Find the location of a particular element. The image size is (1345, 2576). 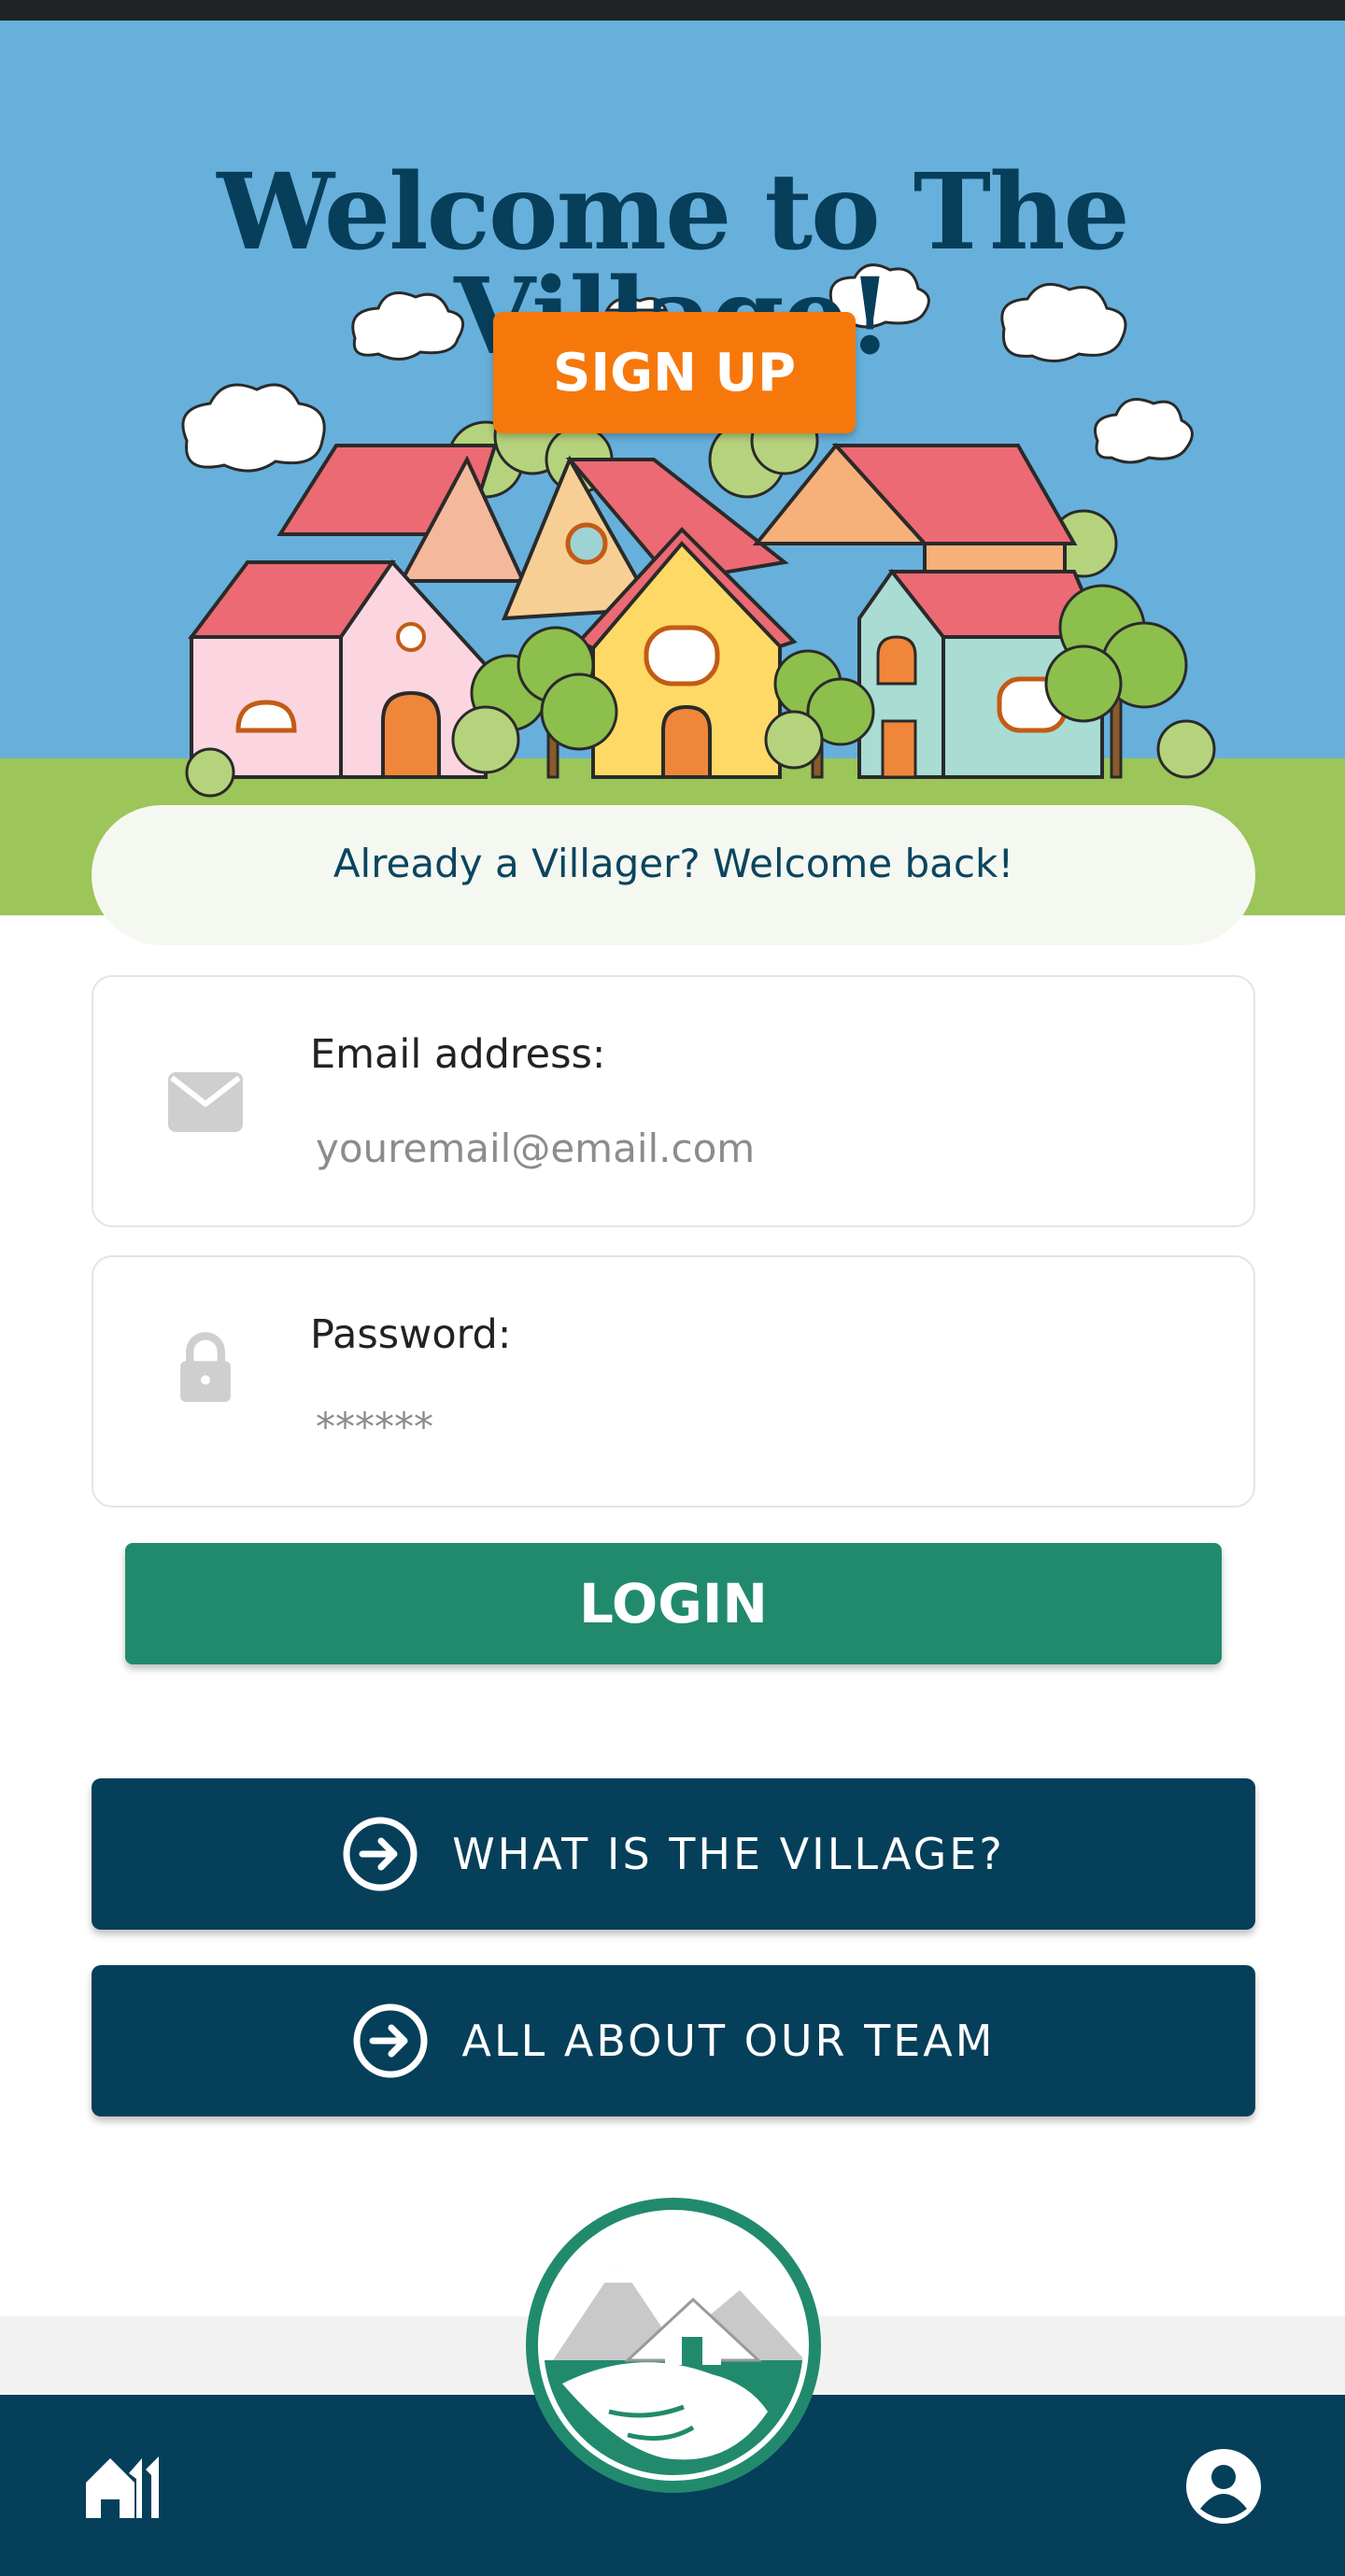

email-input is located at coordinates (730, 1148).